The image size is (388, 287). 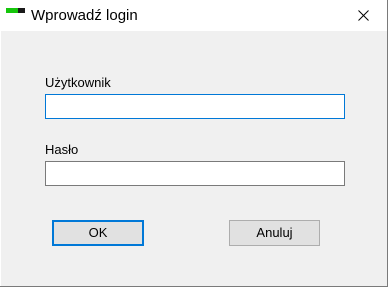 I want to click on close-button, so click(x=364, y=15).